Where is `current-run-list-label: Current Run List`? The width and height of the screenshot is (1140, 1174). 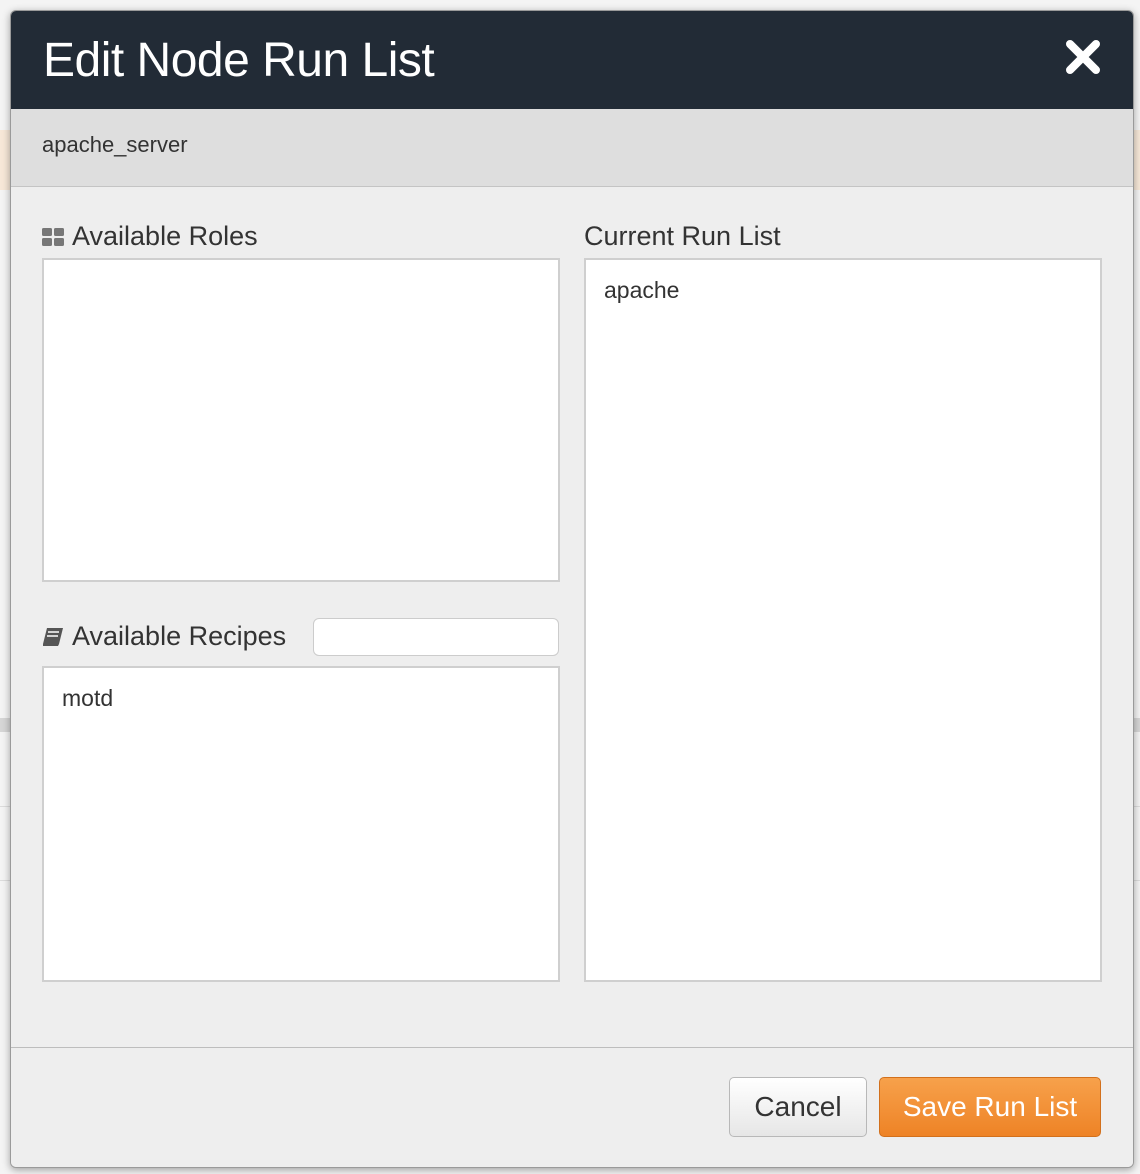
current-run-list-label: Current Run List is located at coordinates (682, 236).